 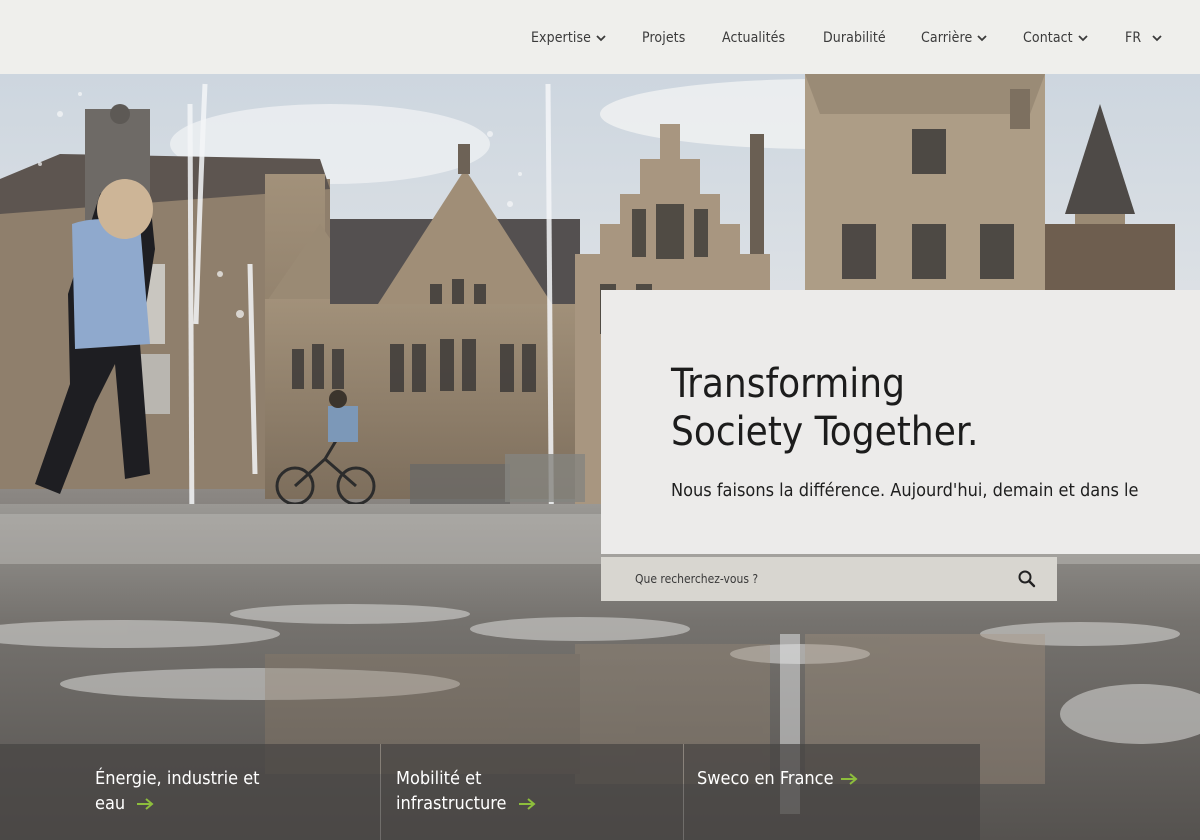 I want to click on nav-item-actualites: Actualités, so click(x=753, y=38).